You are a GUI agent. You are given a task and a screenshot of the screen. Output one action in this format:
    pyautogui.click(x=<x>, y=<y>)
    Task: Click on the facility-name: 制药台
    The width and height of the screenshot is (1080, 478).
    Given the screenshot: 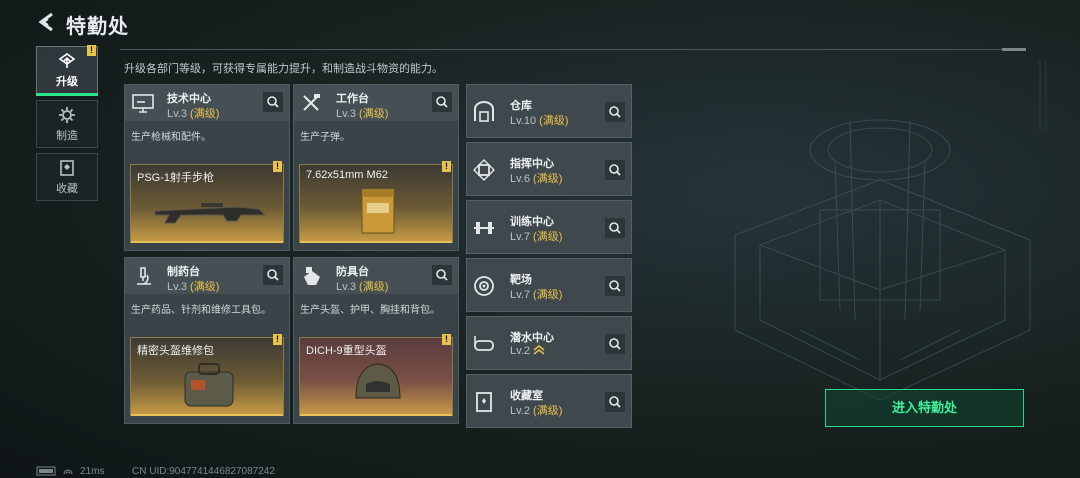 What is the action you would take?
    pyautogui.click(x=183, y=272)
    